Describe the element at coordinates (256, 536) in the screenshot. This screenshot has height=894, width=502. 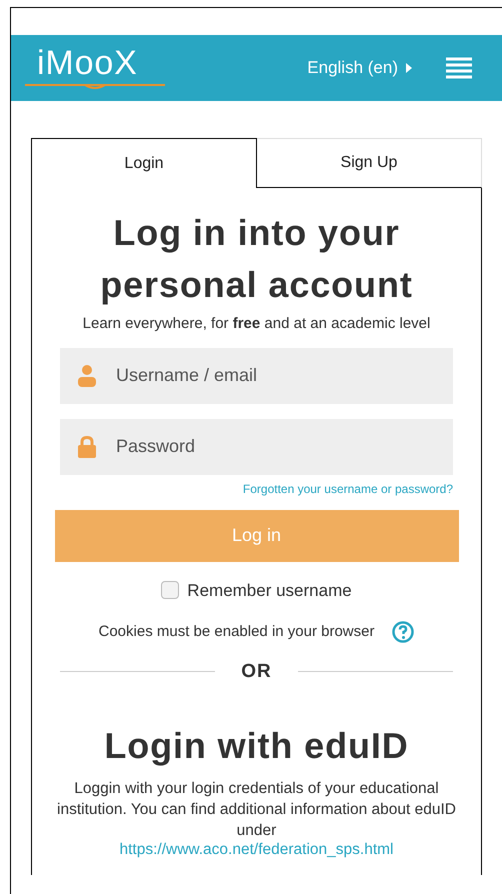
I see `login-button: Log in` at that location.